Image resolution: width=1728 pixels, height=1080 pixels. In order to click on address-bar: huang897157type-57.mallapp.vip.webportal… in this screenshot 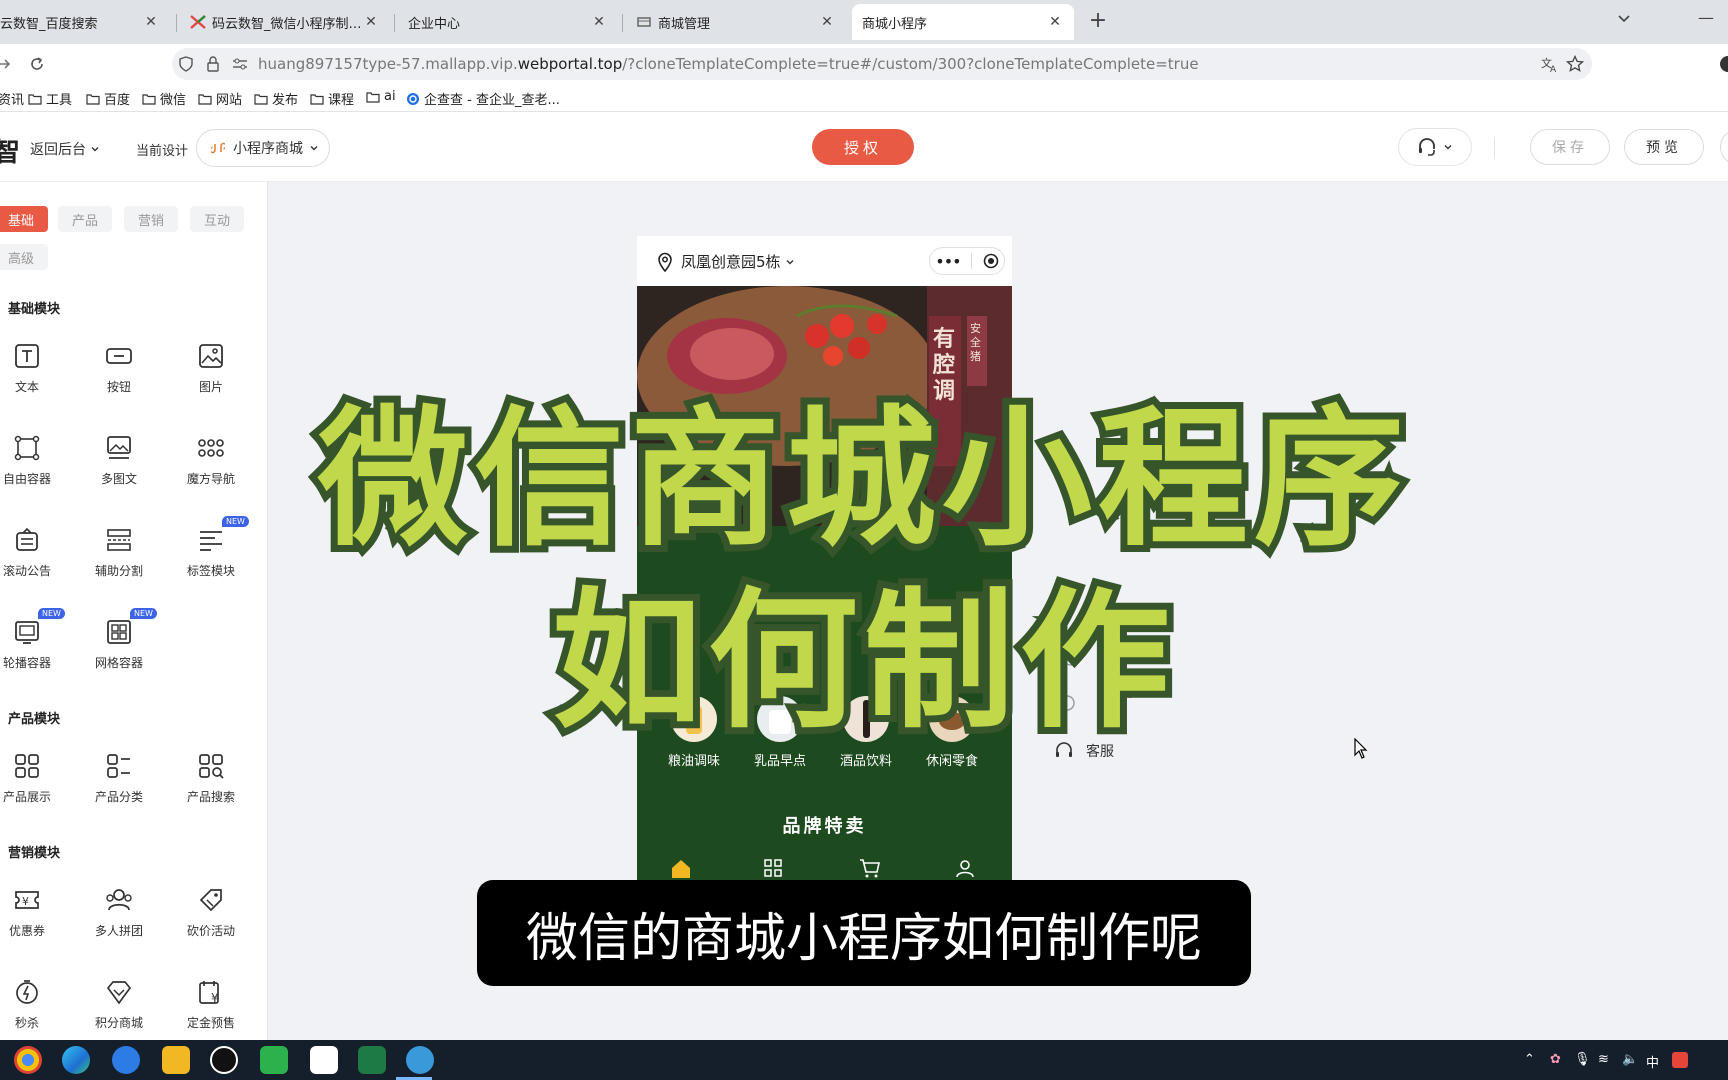, I will do `click(882, 64)`.